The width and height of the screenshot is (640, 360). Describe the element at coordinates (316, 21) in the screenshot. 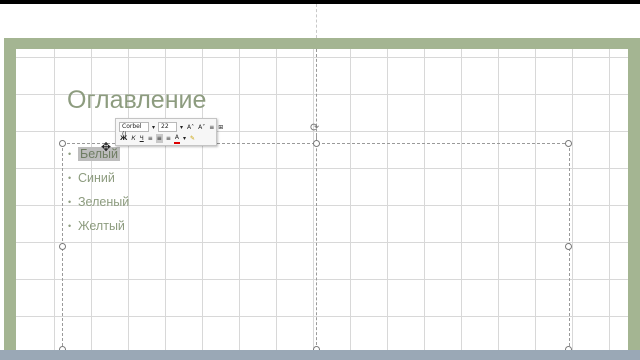

I see `vertical-guide-outside` at that location.